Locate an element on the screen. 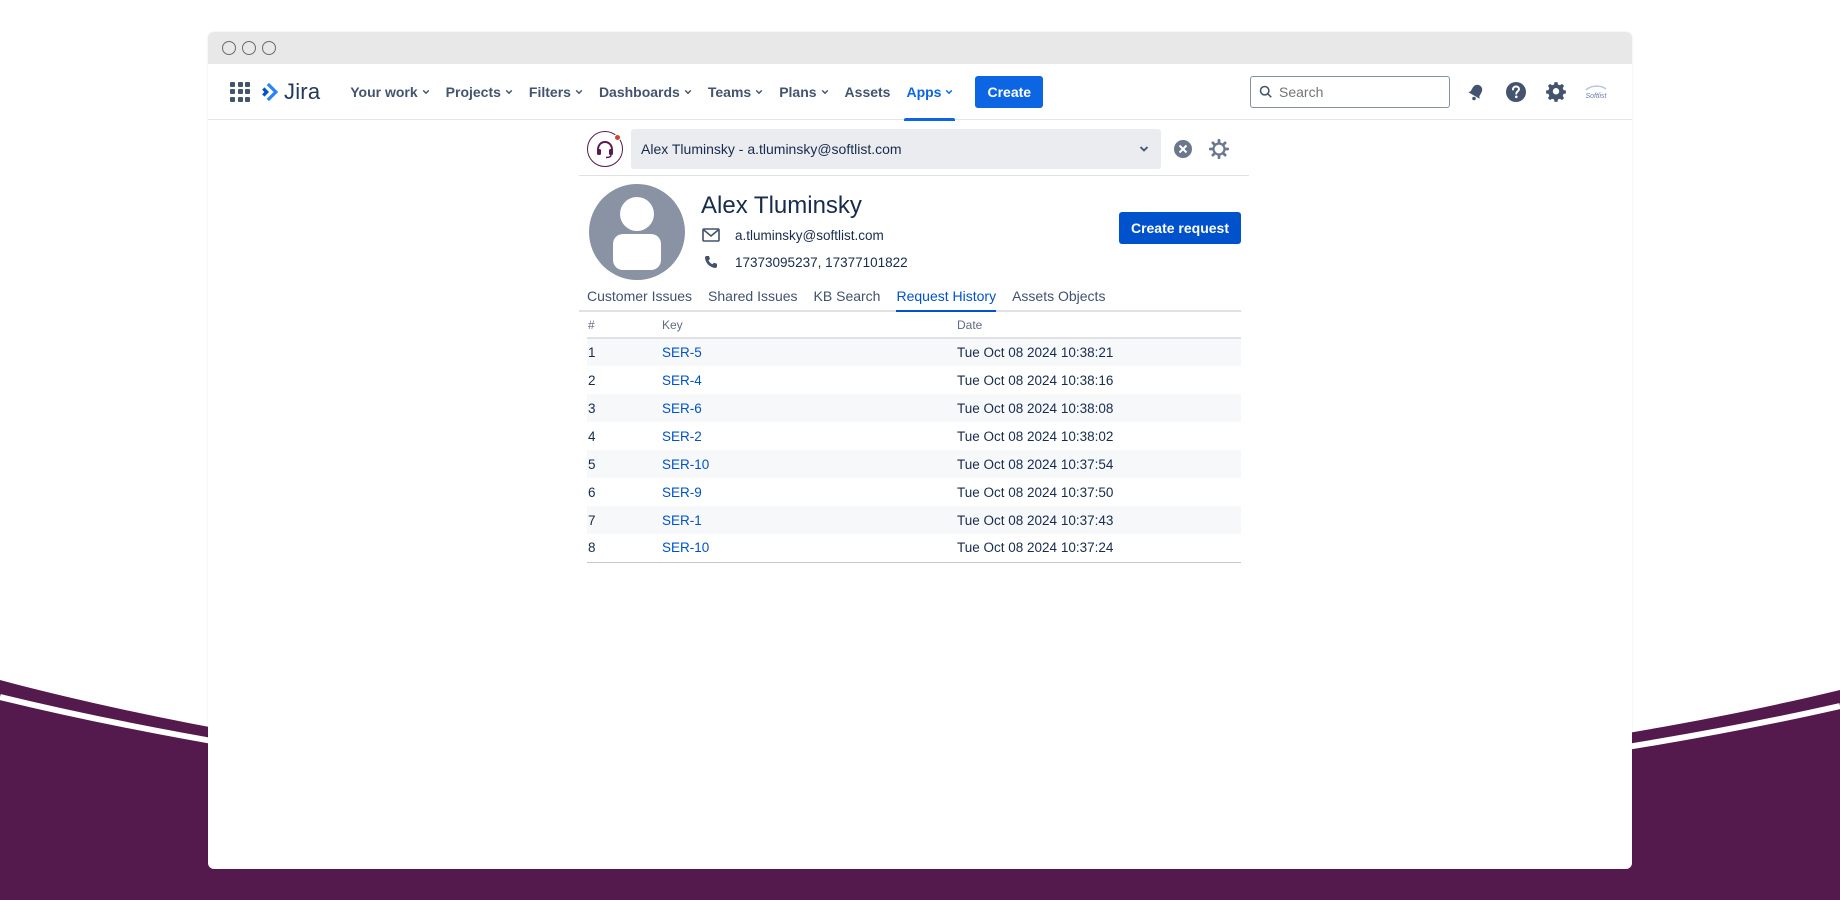 The height and width of the screenshot is (900, 1840). nav-plans: Plans is located at coordinates (803, 92).